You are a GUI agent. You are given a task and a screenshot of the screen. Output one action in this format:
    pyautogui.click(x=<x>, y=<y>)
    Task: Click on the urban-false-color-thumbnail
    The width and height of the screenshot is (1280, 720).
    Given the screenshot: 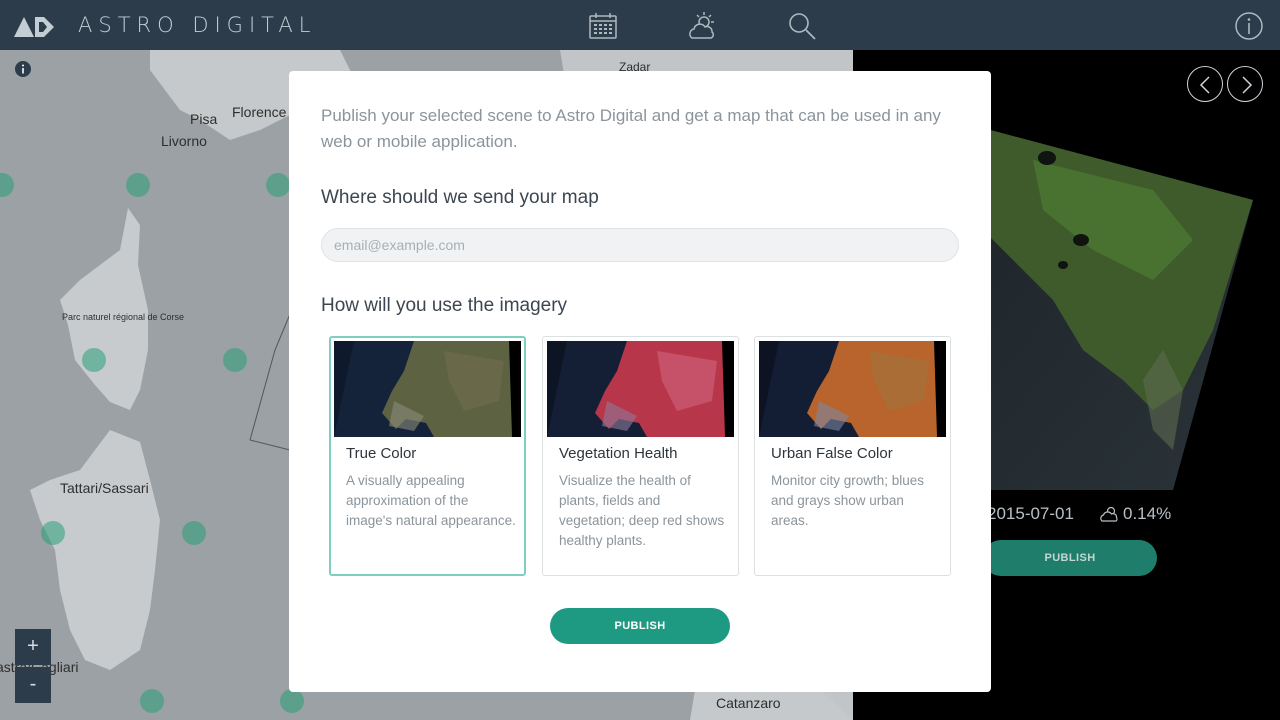 What is the action you would take?
    pyautogui.click(x=852, y=389)
    